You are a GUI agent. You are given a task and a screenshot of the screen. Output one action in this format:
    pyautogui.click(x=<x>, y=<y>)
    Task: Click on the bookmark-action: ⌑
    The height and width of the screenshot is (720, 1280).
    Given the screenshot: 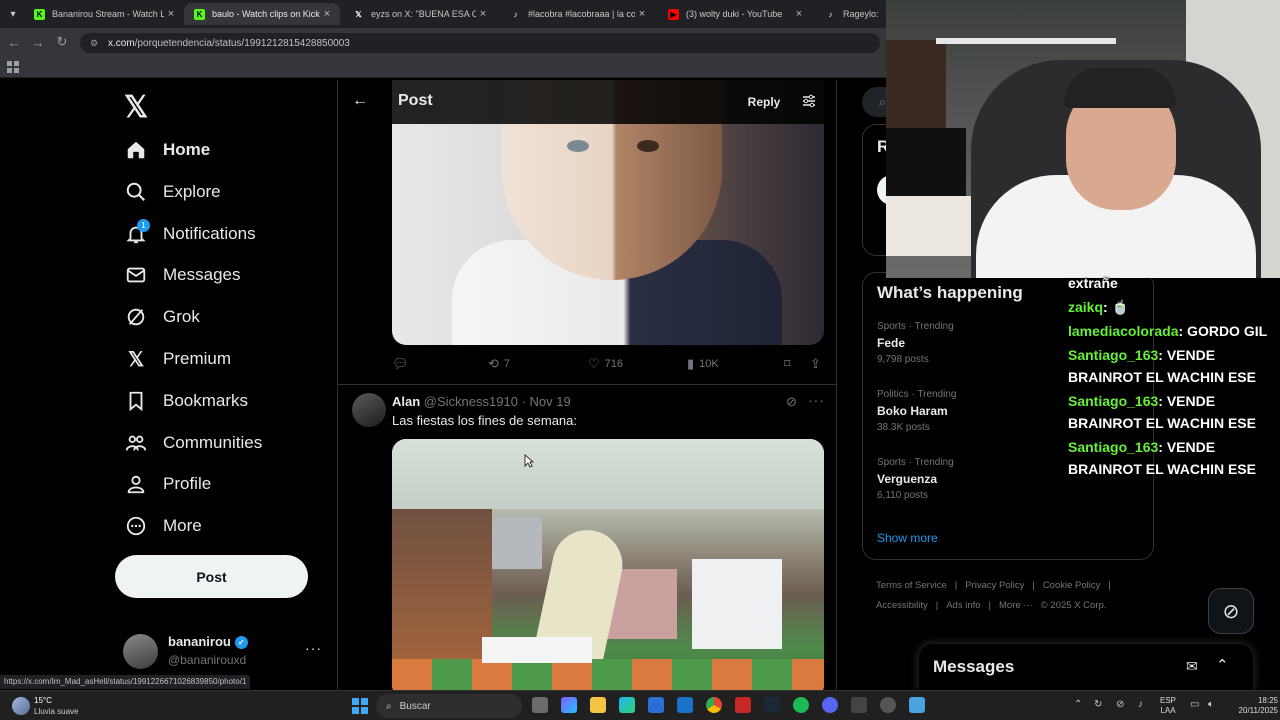 What is the action you would take?
    pyautogui.click(x=787, y=364)
    